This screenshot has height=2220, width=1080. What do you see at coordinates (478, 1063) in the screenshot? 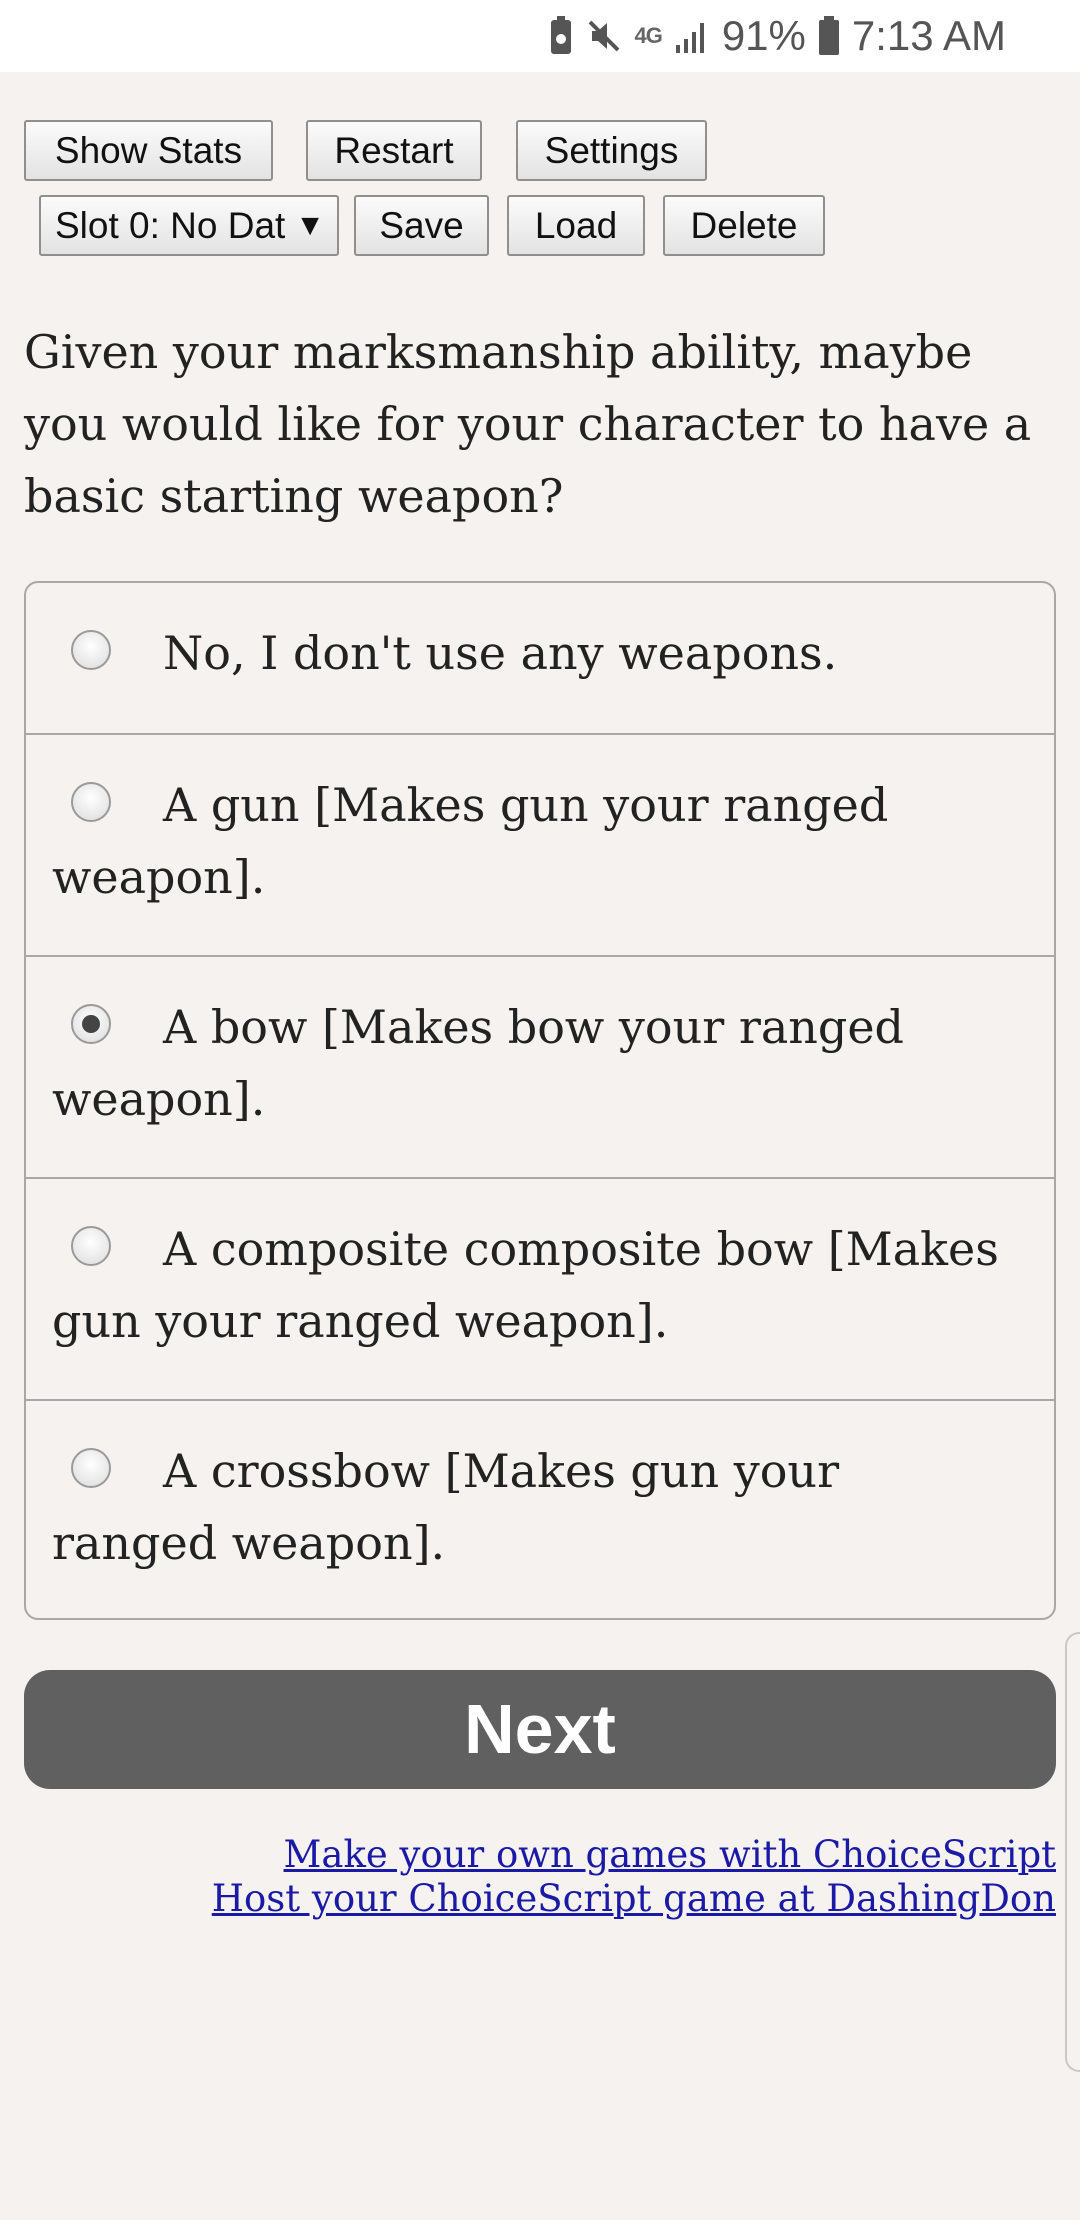
I see `choice-label: A bow [Makes bow your ranged weapon].` at bounding box center [478, 1063].